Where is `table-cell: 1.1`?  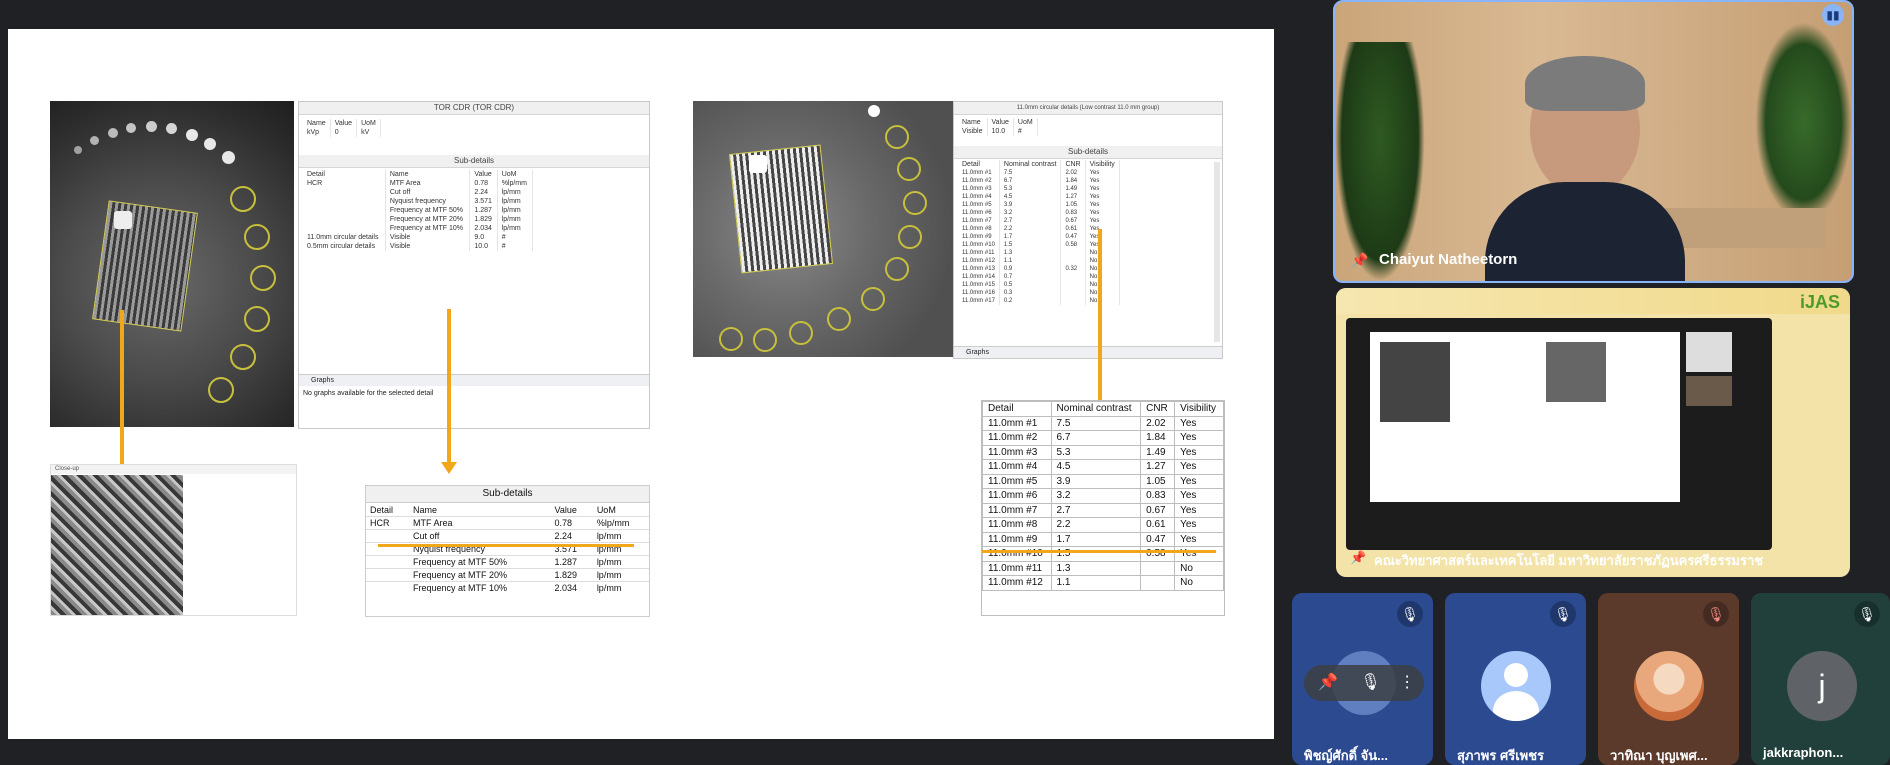 table-cell: 1.1 is located at coordinates (1030, 261).